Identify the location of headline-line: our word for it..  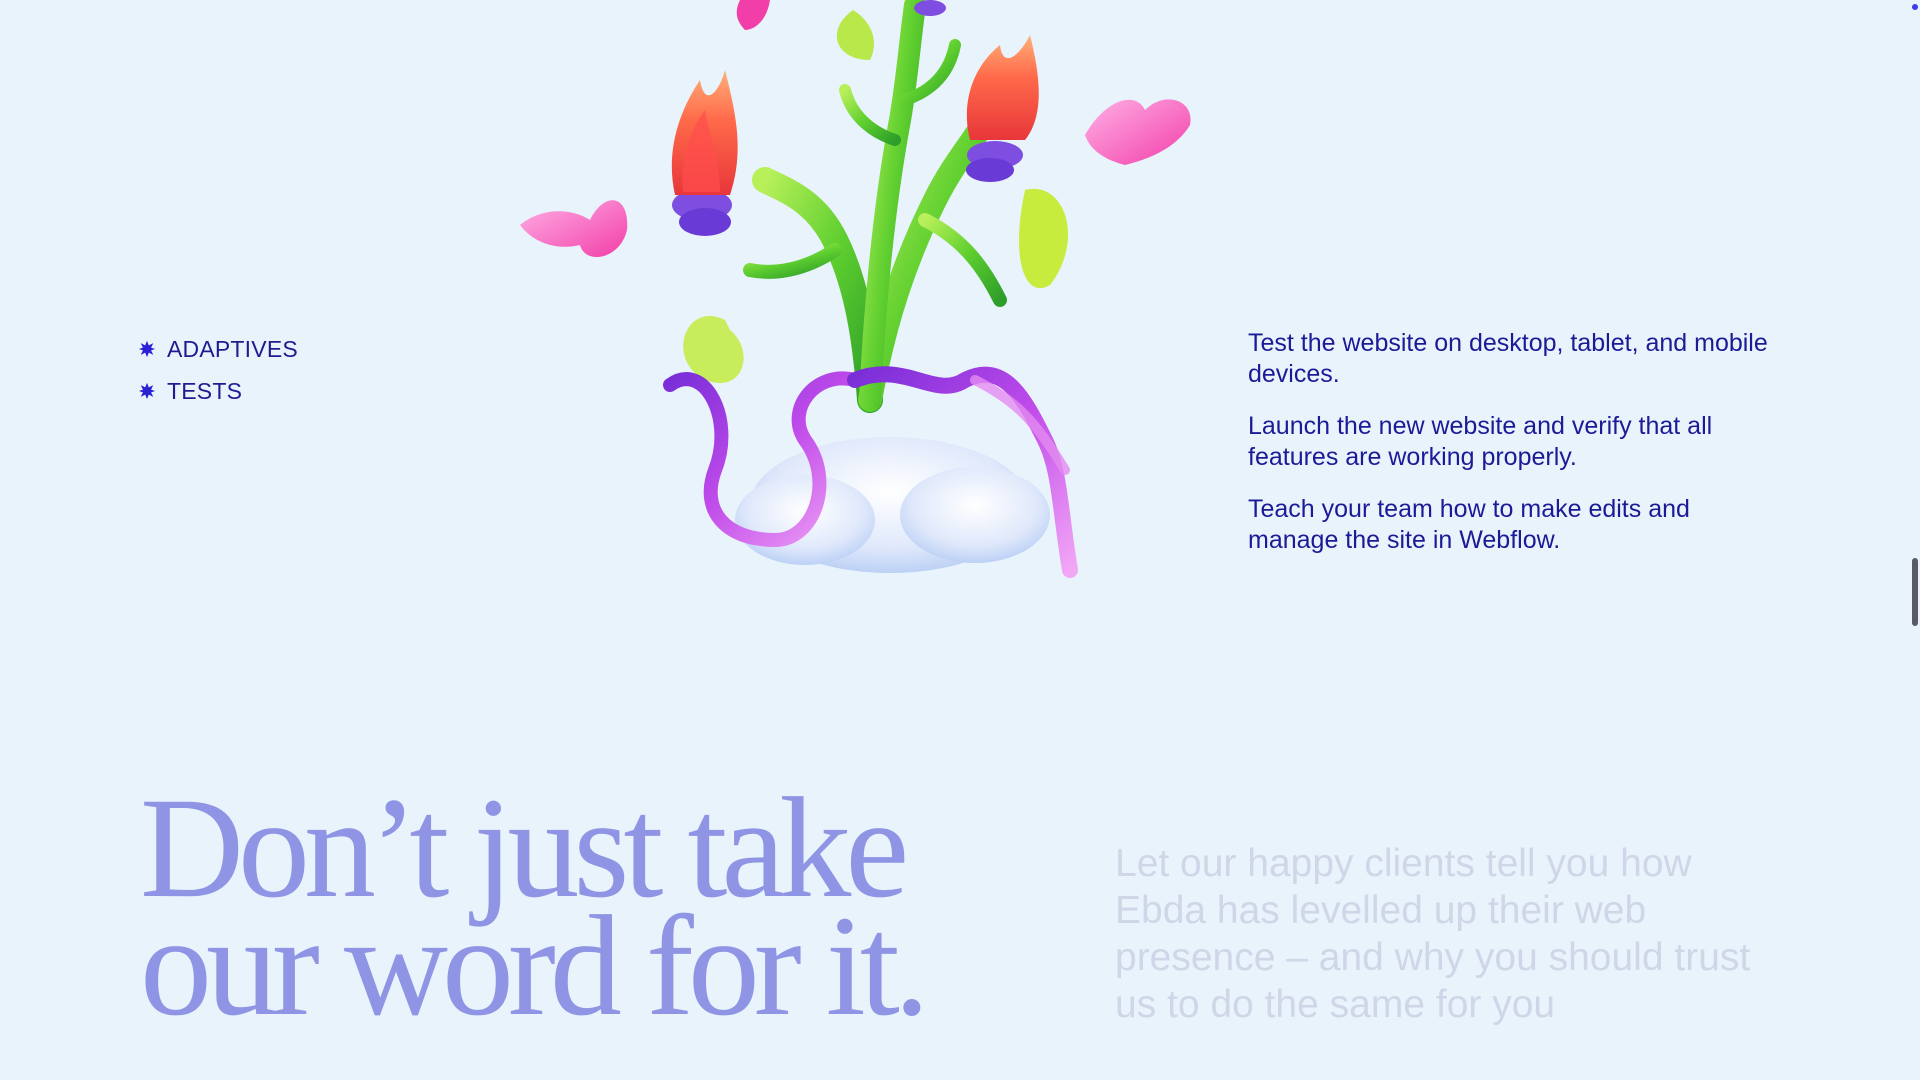
(535, 966).